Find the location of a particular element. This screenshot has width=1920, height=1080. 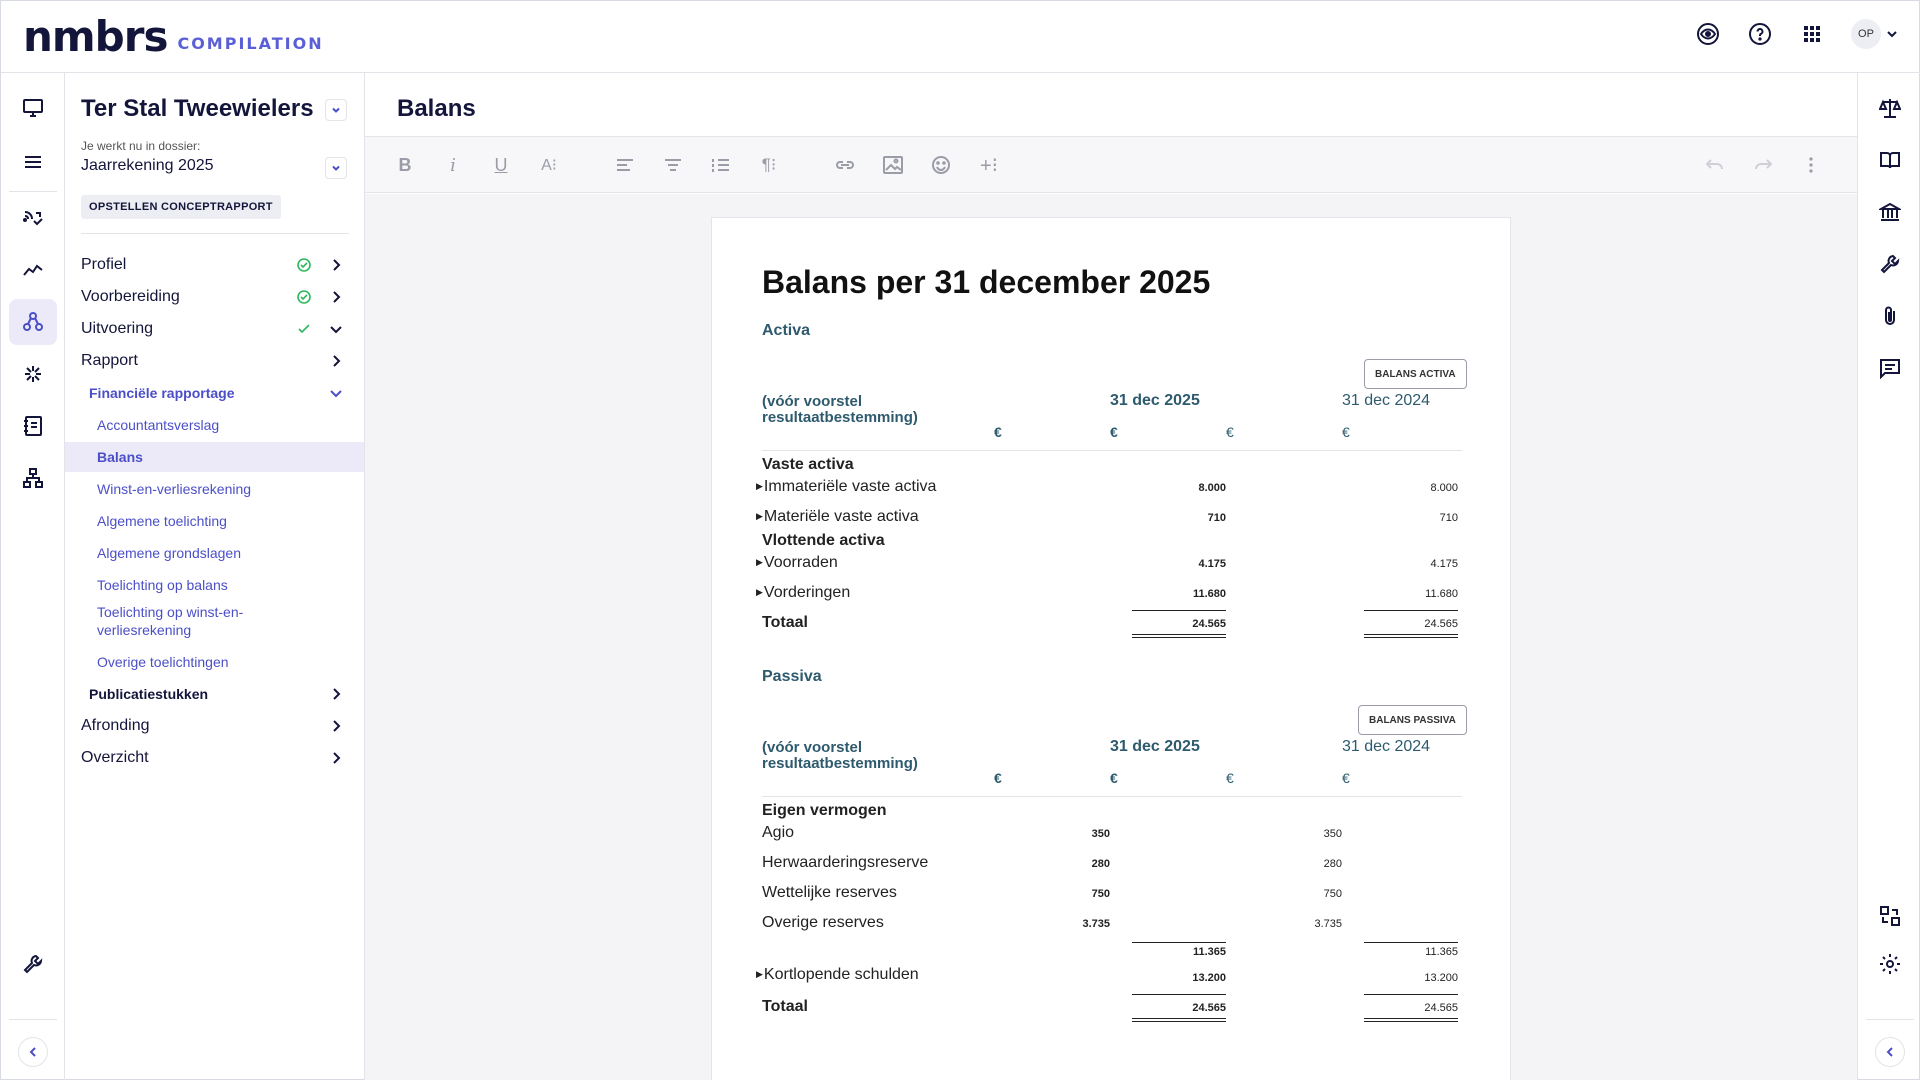

top-actions: OP is located at coordinates (1797, 34).